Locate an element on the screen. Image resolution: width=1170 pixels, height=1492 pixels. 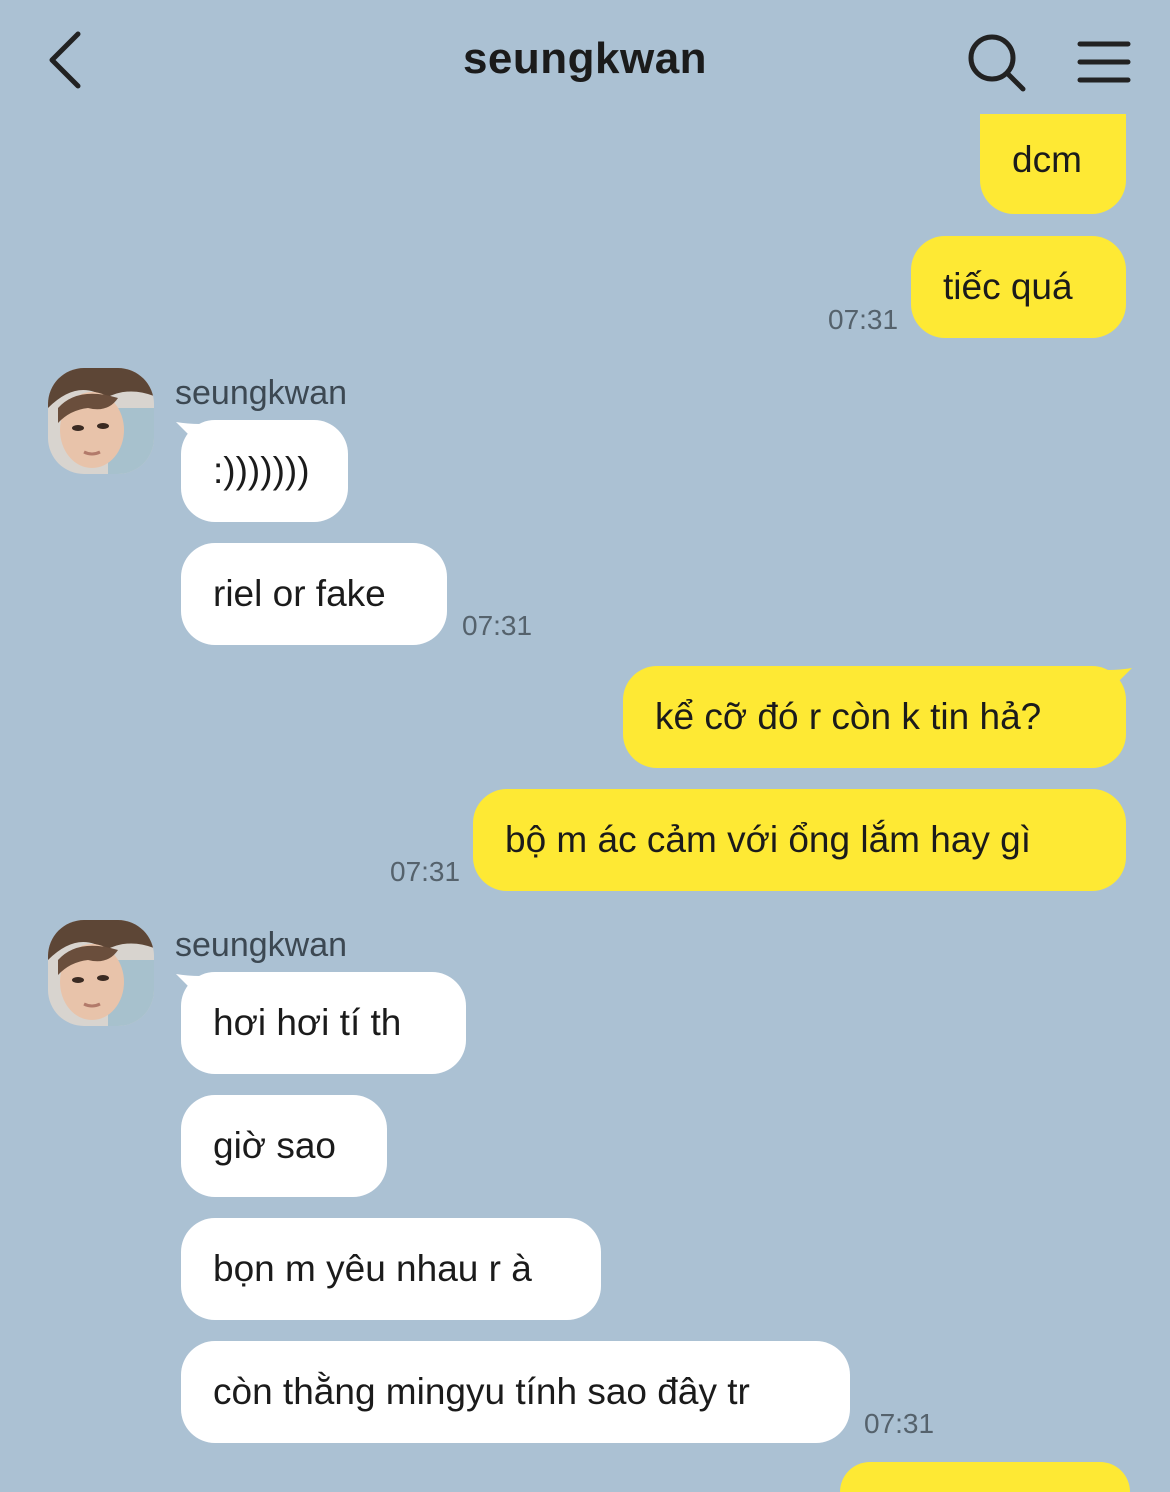
outgoing-message: bộ m ác cảm với ổng lắm hay gì is located at coordinates (799, 840).